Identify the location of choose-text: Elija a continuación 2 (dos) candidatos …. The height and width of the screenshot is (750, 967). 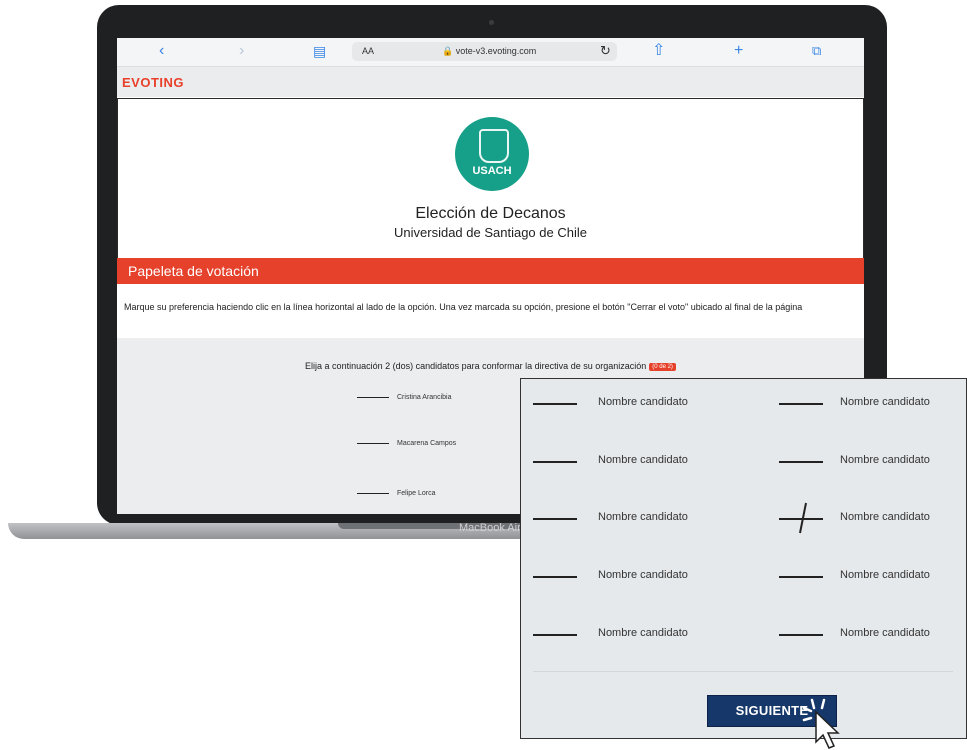
(476, 366).